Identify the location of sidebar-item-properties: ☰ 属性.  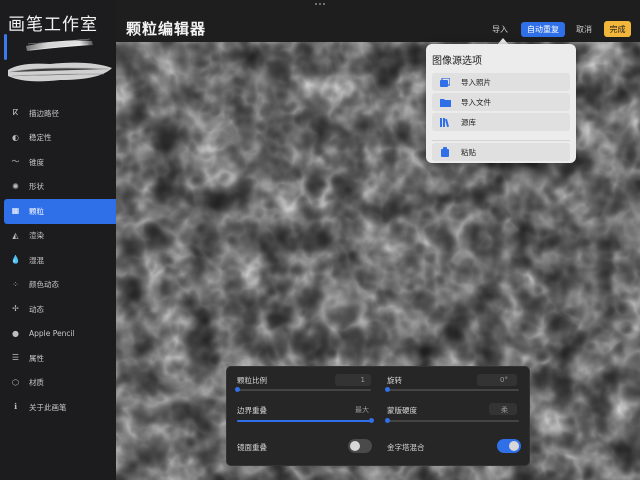
(60, 358).